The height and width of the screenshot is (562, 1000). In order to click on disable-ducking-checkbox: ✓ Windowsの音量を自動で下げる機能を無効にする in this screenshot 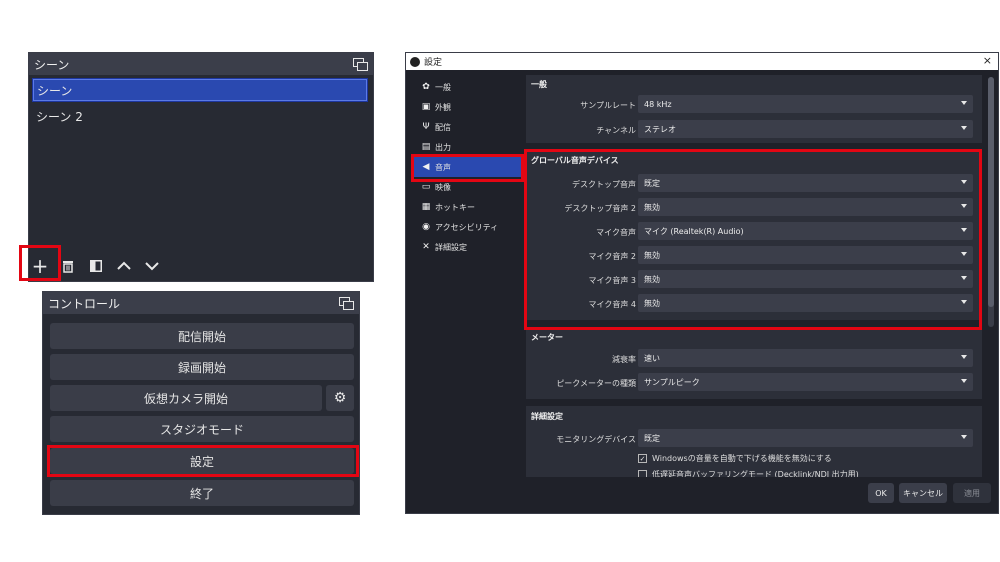, I will do `click(735, 458)`.